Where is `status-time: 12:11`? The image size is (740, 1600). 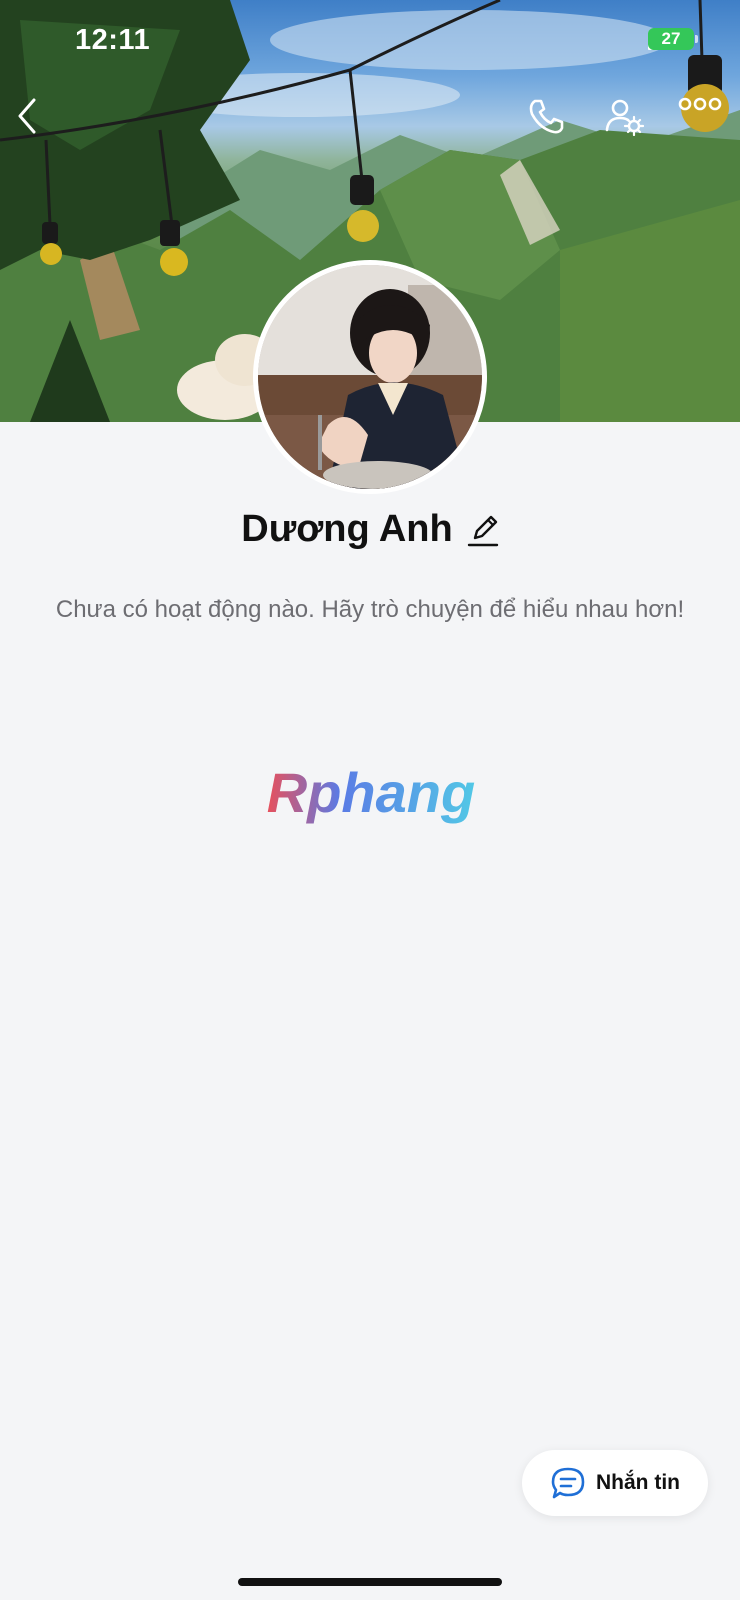 status-time: 12:11 is located at coordinates (113, 40).